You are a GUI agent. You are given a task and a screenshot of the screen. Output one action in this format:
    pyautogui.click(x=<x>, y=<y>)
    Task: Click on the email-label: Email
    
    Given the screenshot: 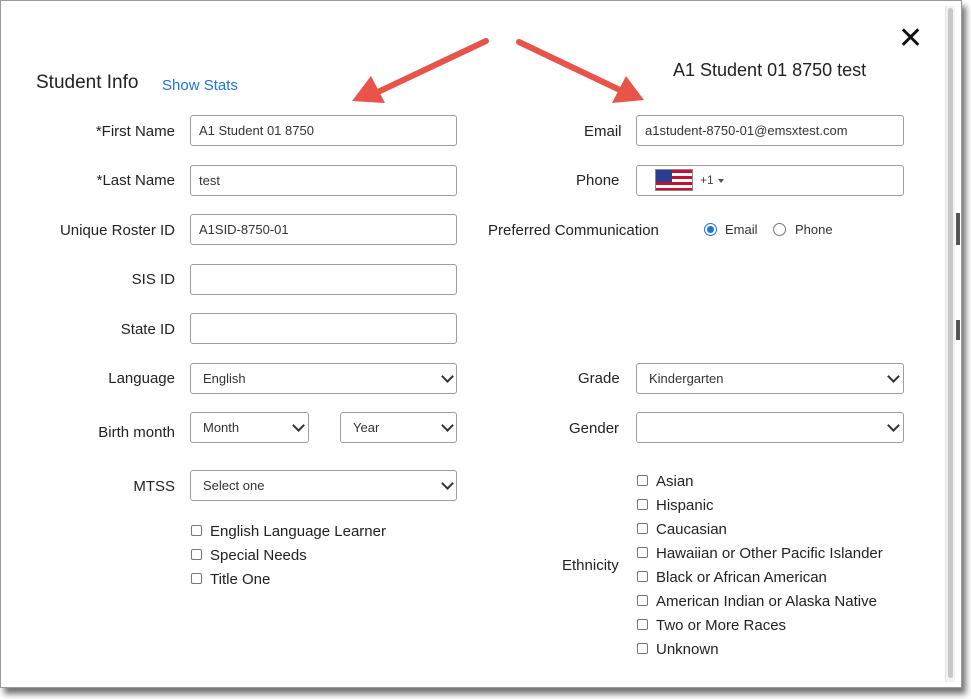 What is the action you would take?
    pyautogui.click(x=603, y=131)
    